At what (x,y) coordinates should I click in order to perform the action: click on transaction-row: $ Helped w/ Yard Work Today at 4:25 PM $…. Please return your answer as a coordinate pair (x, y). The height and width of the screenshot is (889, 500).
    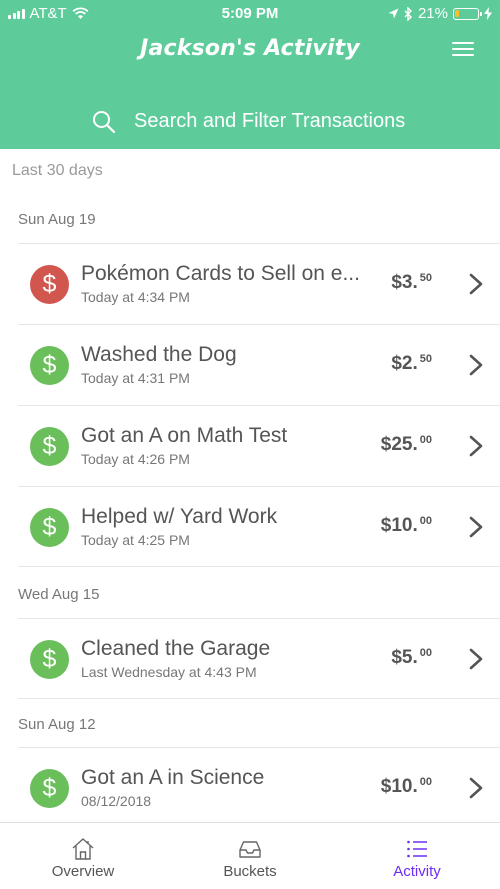
    Looking at the image, I should click on (259, 526).